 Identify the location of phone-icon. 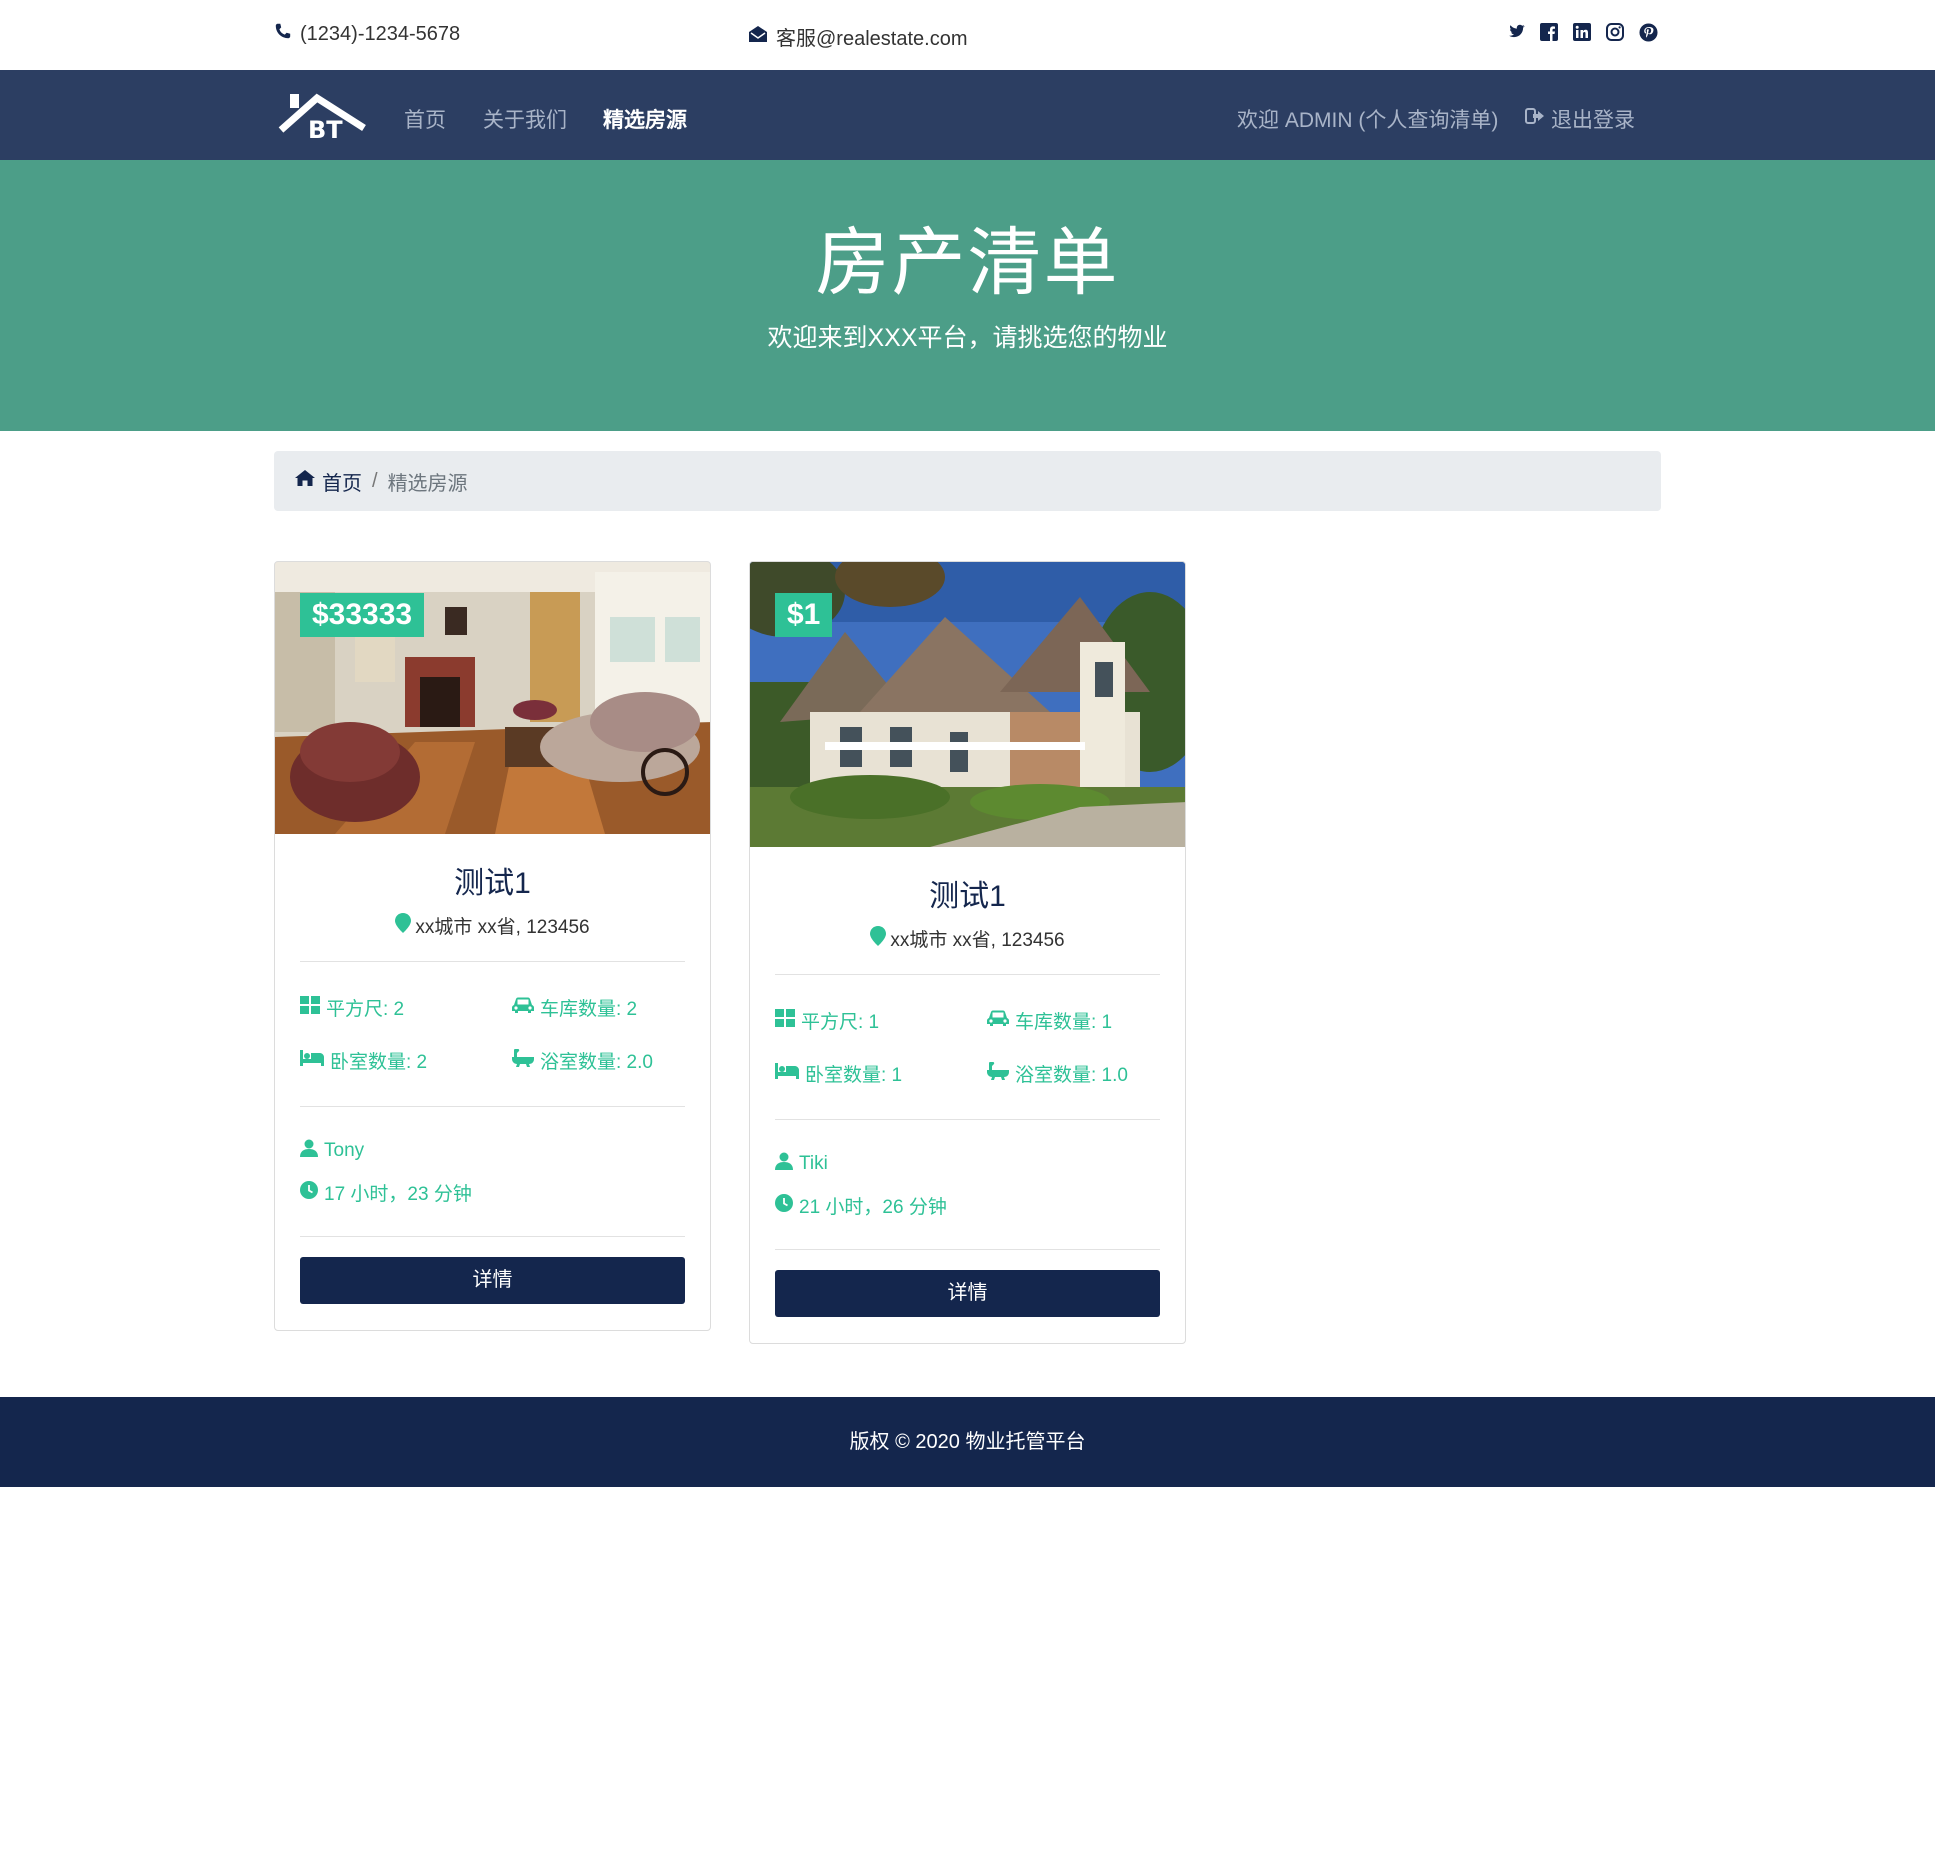
(283, 34).